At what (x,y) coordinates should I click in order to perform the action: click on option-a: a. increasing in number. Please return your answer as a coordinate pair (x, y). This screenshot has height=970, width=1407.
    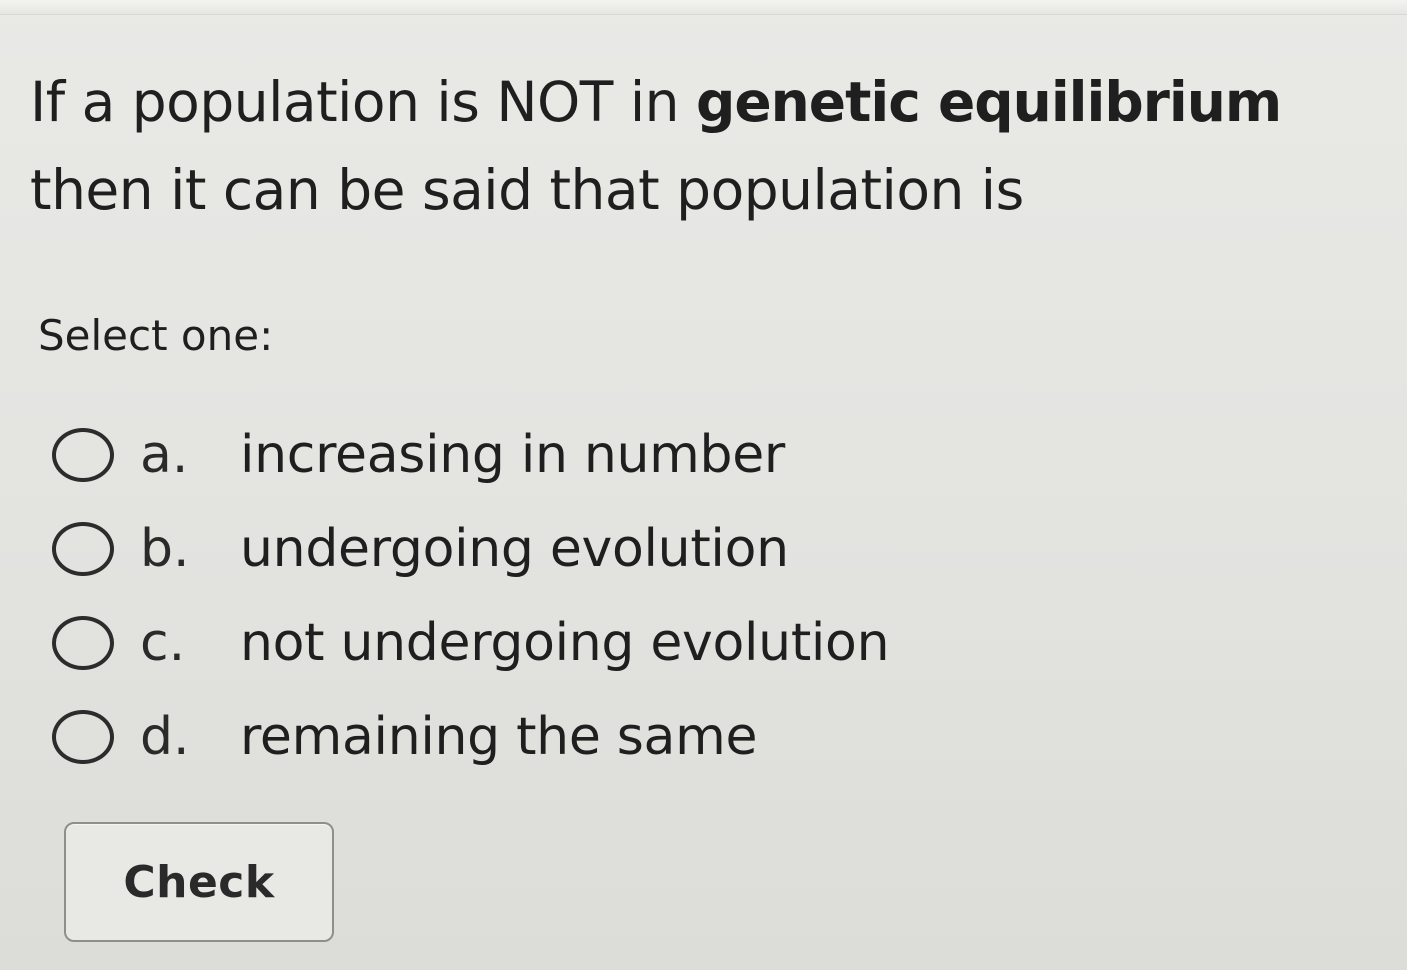
    Looking at the image, I should click on (552, 455).